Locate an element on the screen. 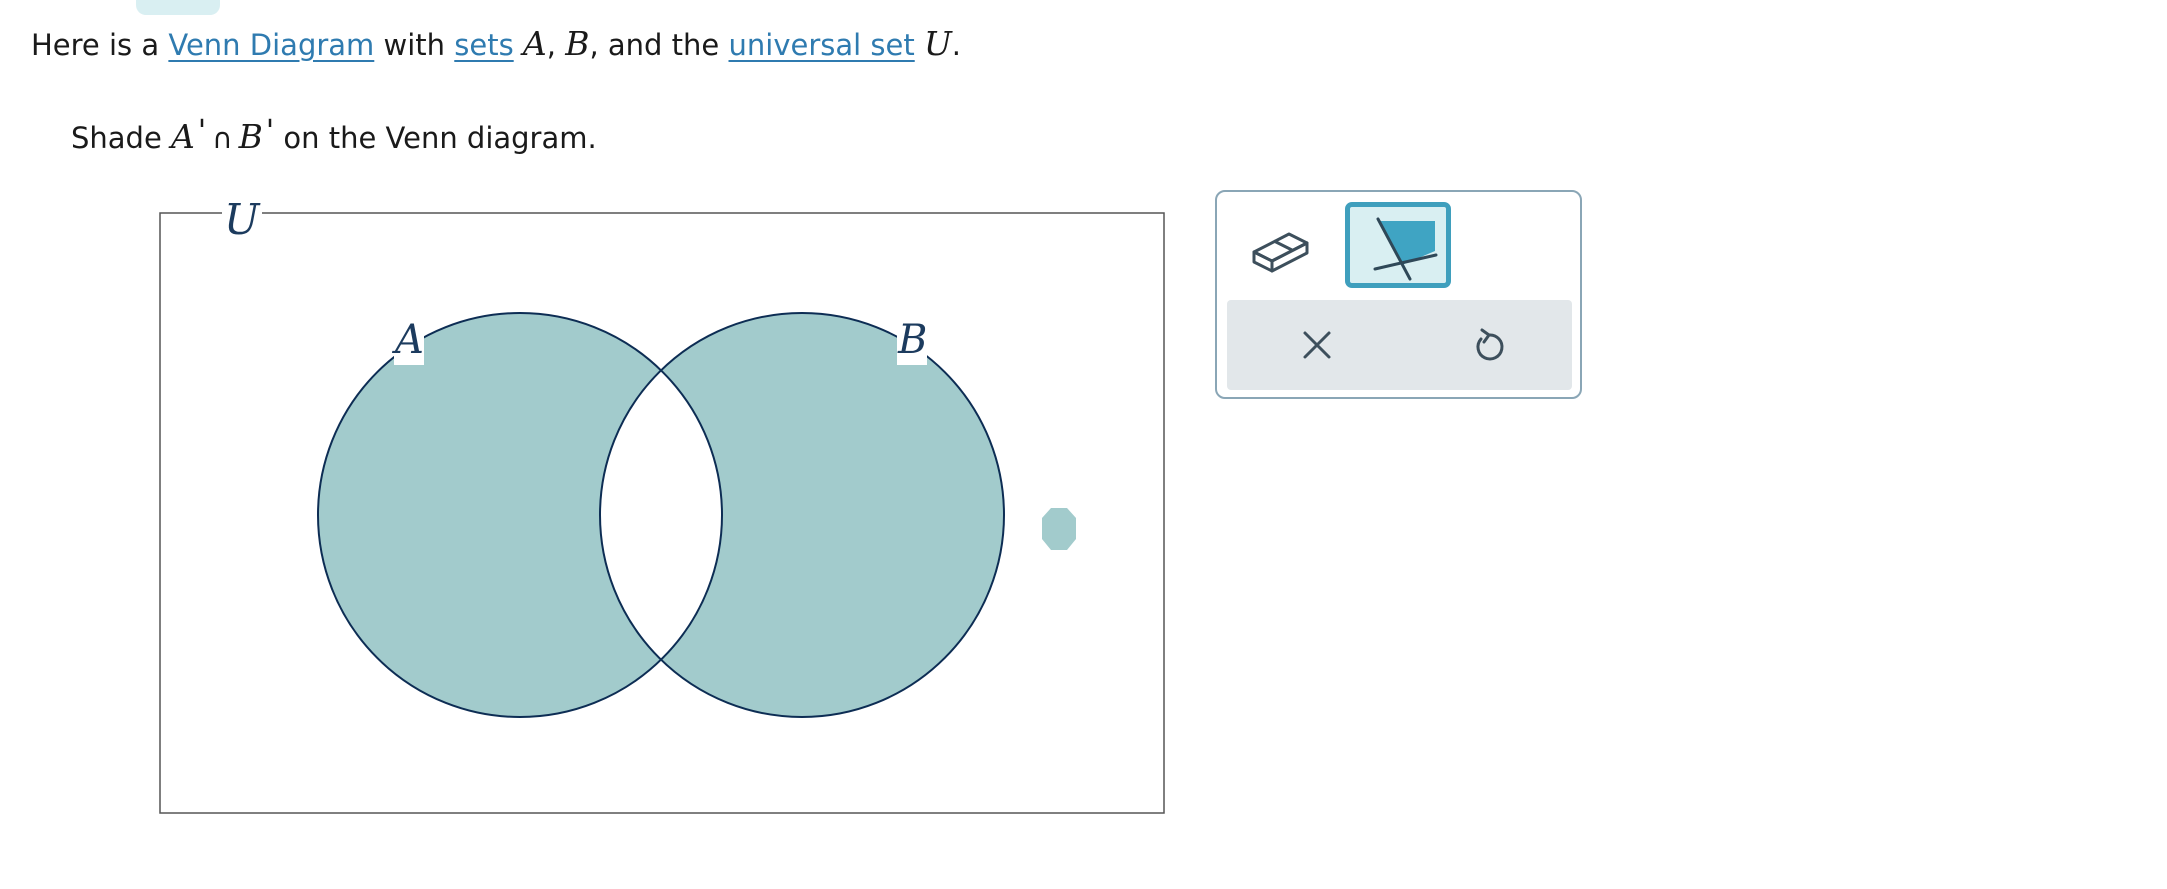 The image size is (2167, 889). drawing-toolbox is located at coordinates (1398, 294).